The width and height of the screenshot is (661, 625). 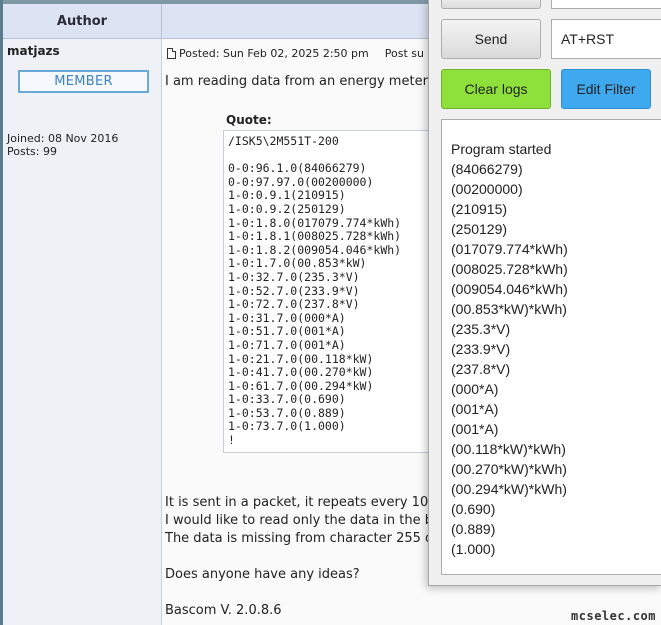 I want to click on log-line: (00.294*kW)*kWh), so click(x=509, y=489).